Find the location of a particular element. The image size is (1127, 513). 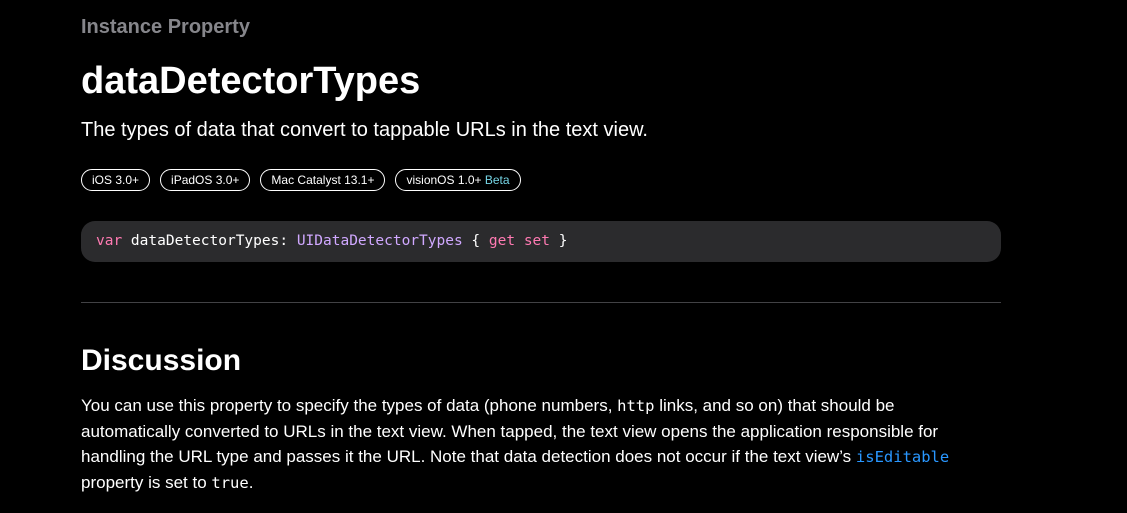

availability-badge-ipados: iPadOS 3.0+ is located at coordinates (205, 180).